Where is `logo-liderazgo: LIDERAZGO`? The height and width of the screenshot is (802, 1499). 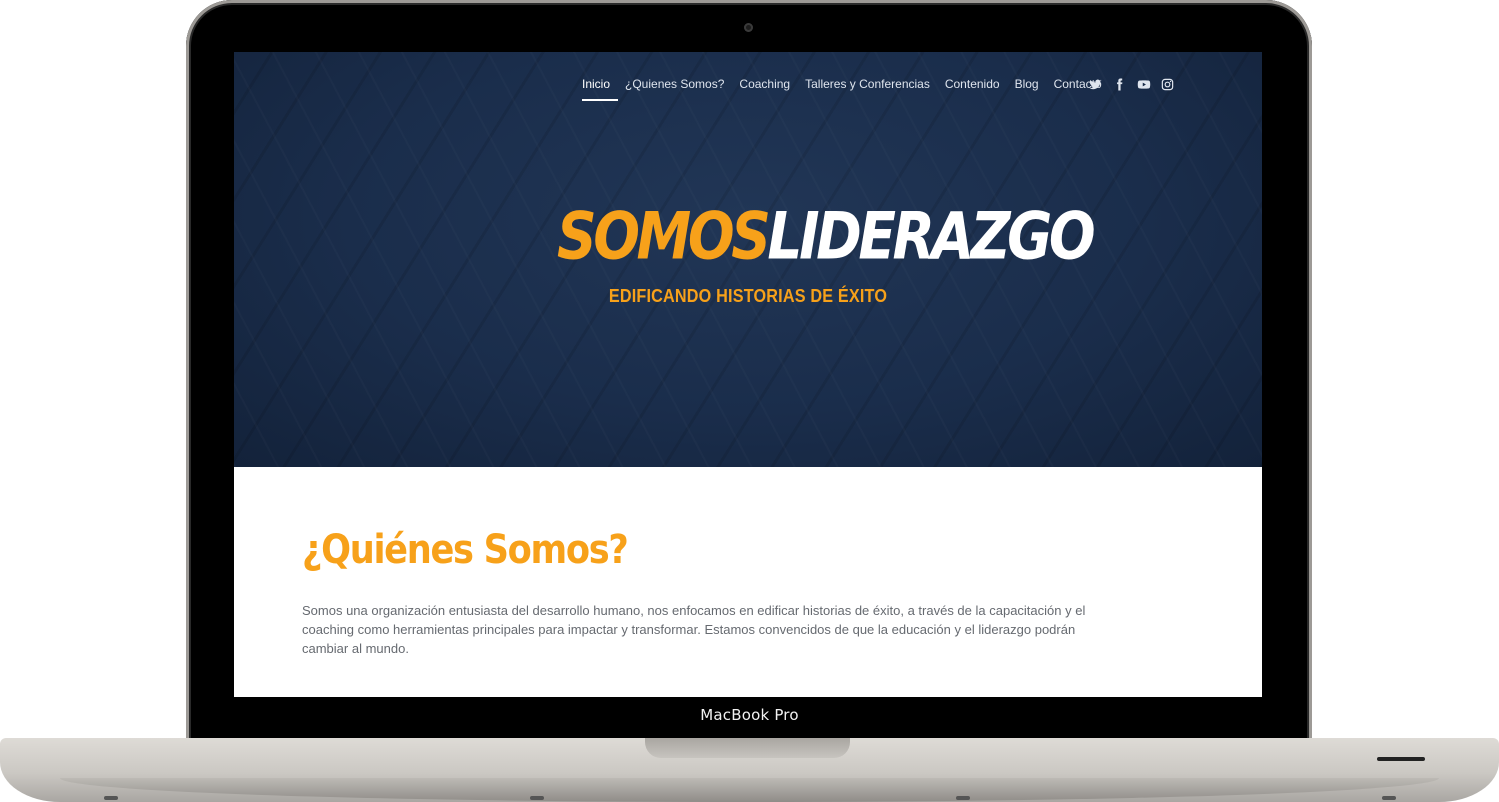 logo-liderazgo: LIDERAZGO is located at coordinates (931, 237).